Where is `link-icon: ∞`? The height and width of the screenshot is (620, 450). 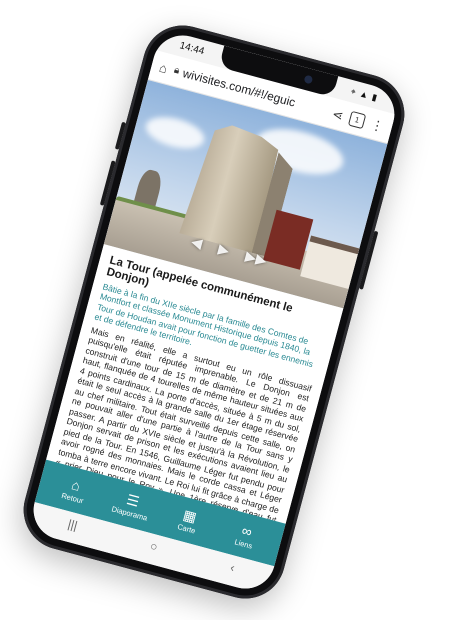 link-icon: ∞ is located at coordinates (247, 530).